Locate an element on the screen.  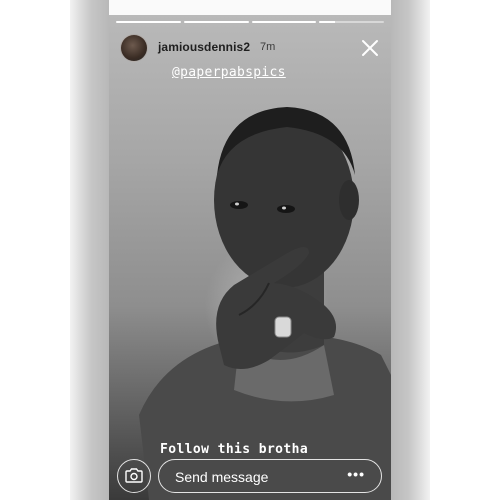
side-blur-left is located at coordinates (89, 250).